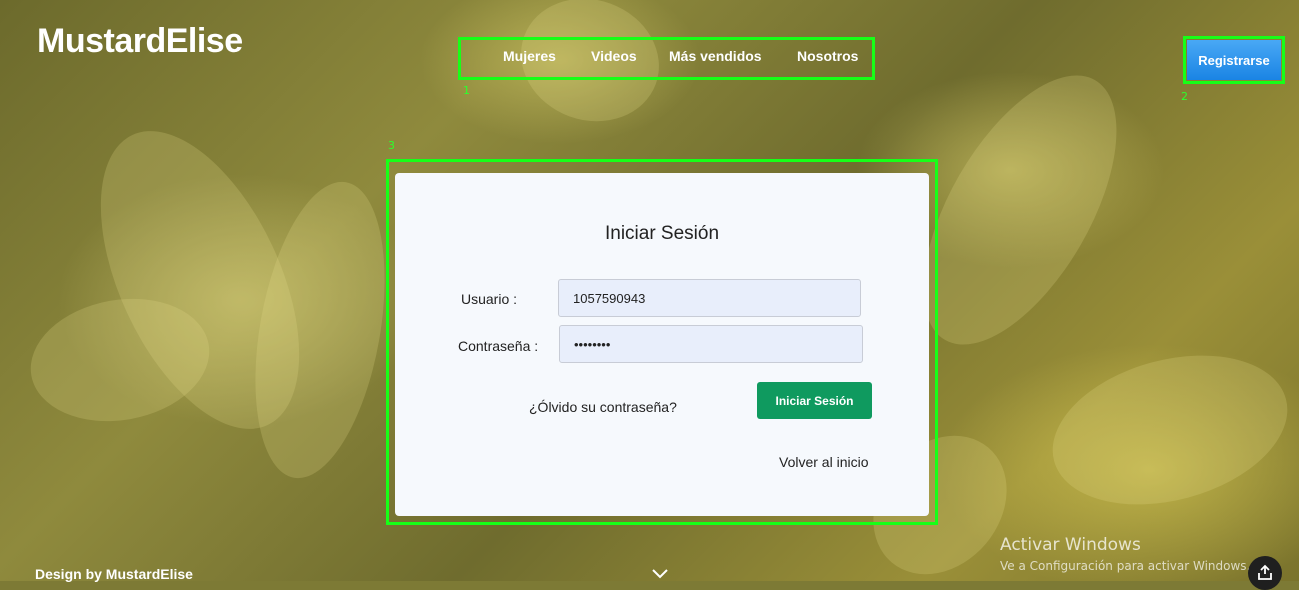  Describe the element at coordinates (827, 56) in the screenshot. I see `nav-item-nosotros: Nosotros` at that location.